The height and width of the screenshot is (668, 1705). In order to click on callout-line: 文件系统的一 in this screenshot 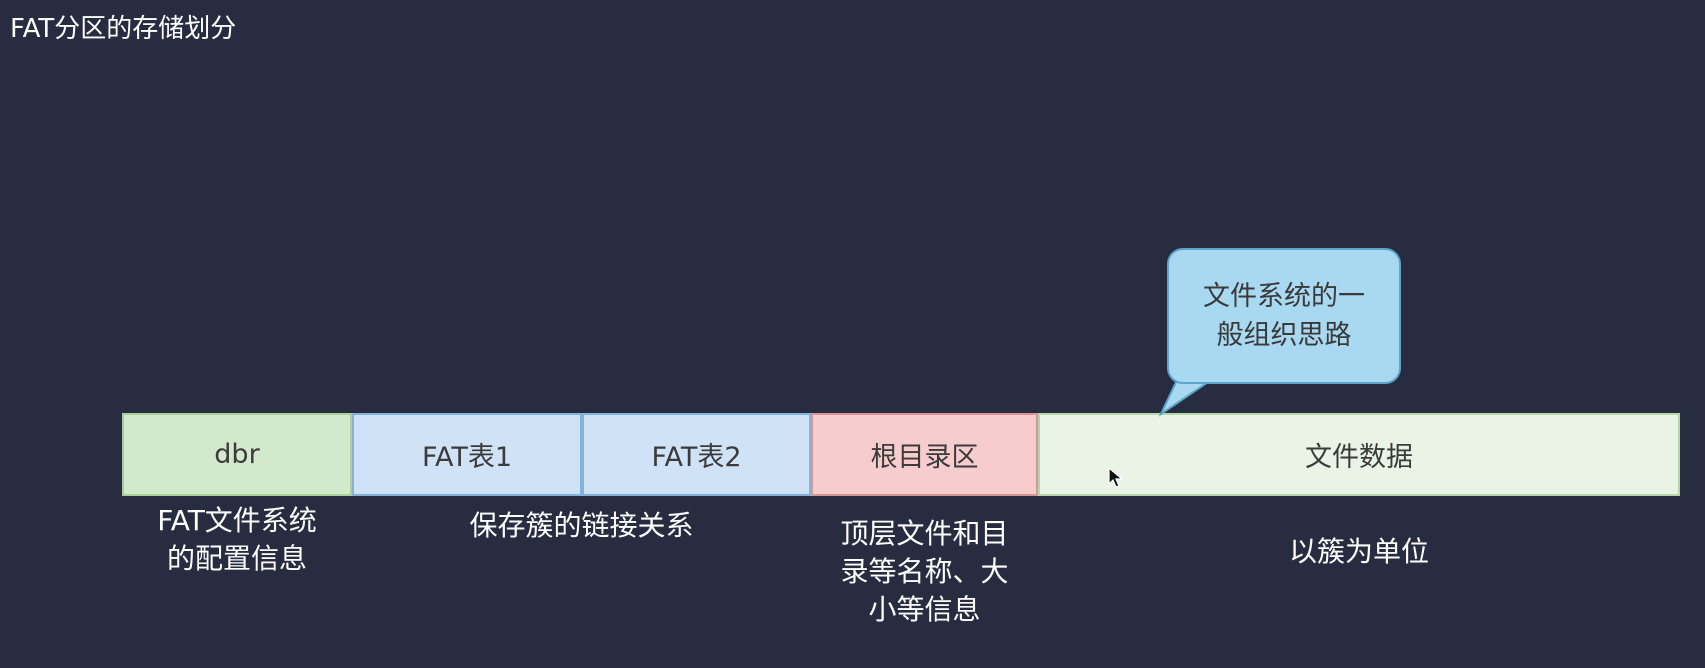, I will do `click(1284, 296)`.